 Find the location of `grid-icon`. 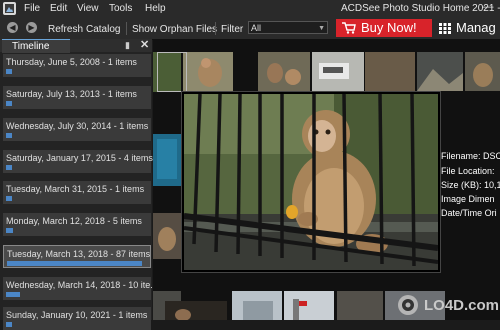

grid-icon is located at coordinates (445, 28).